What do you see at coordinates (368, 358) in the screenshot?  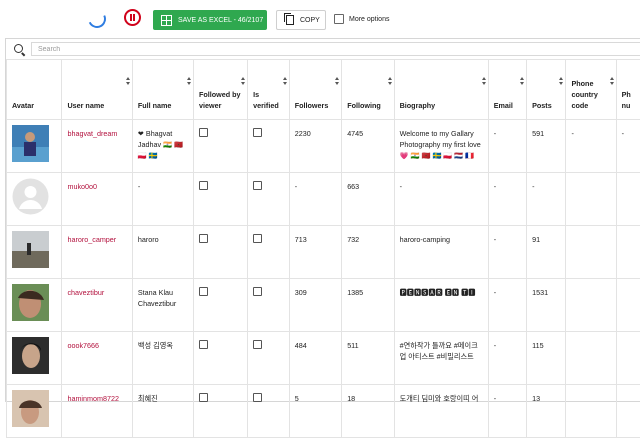 I see `following-cell: 511` at bounding box center [368, 358].